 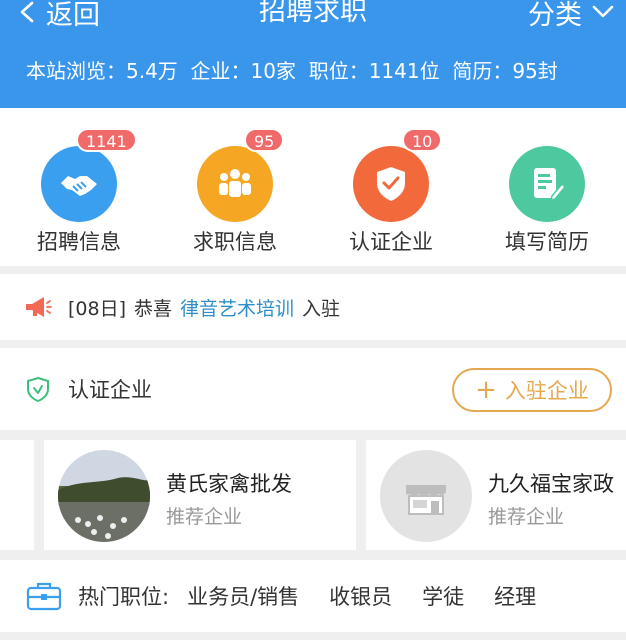 I want to click on badge-recruitment-count: 1141, so click(x=106, y=140).